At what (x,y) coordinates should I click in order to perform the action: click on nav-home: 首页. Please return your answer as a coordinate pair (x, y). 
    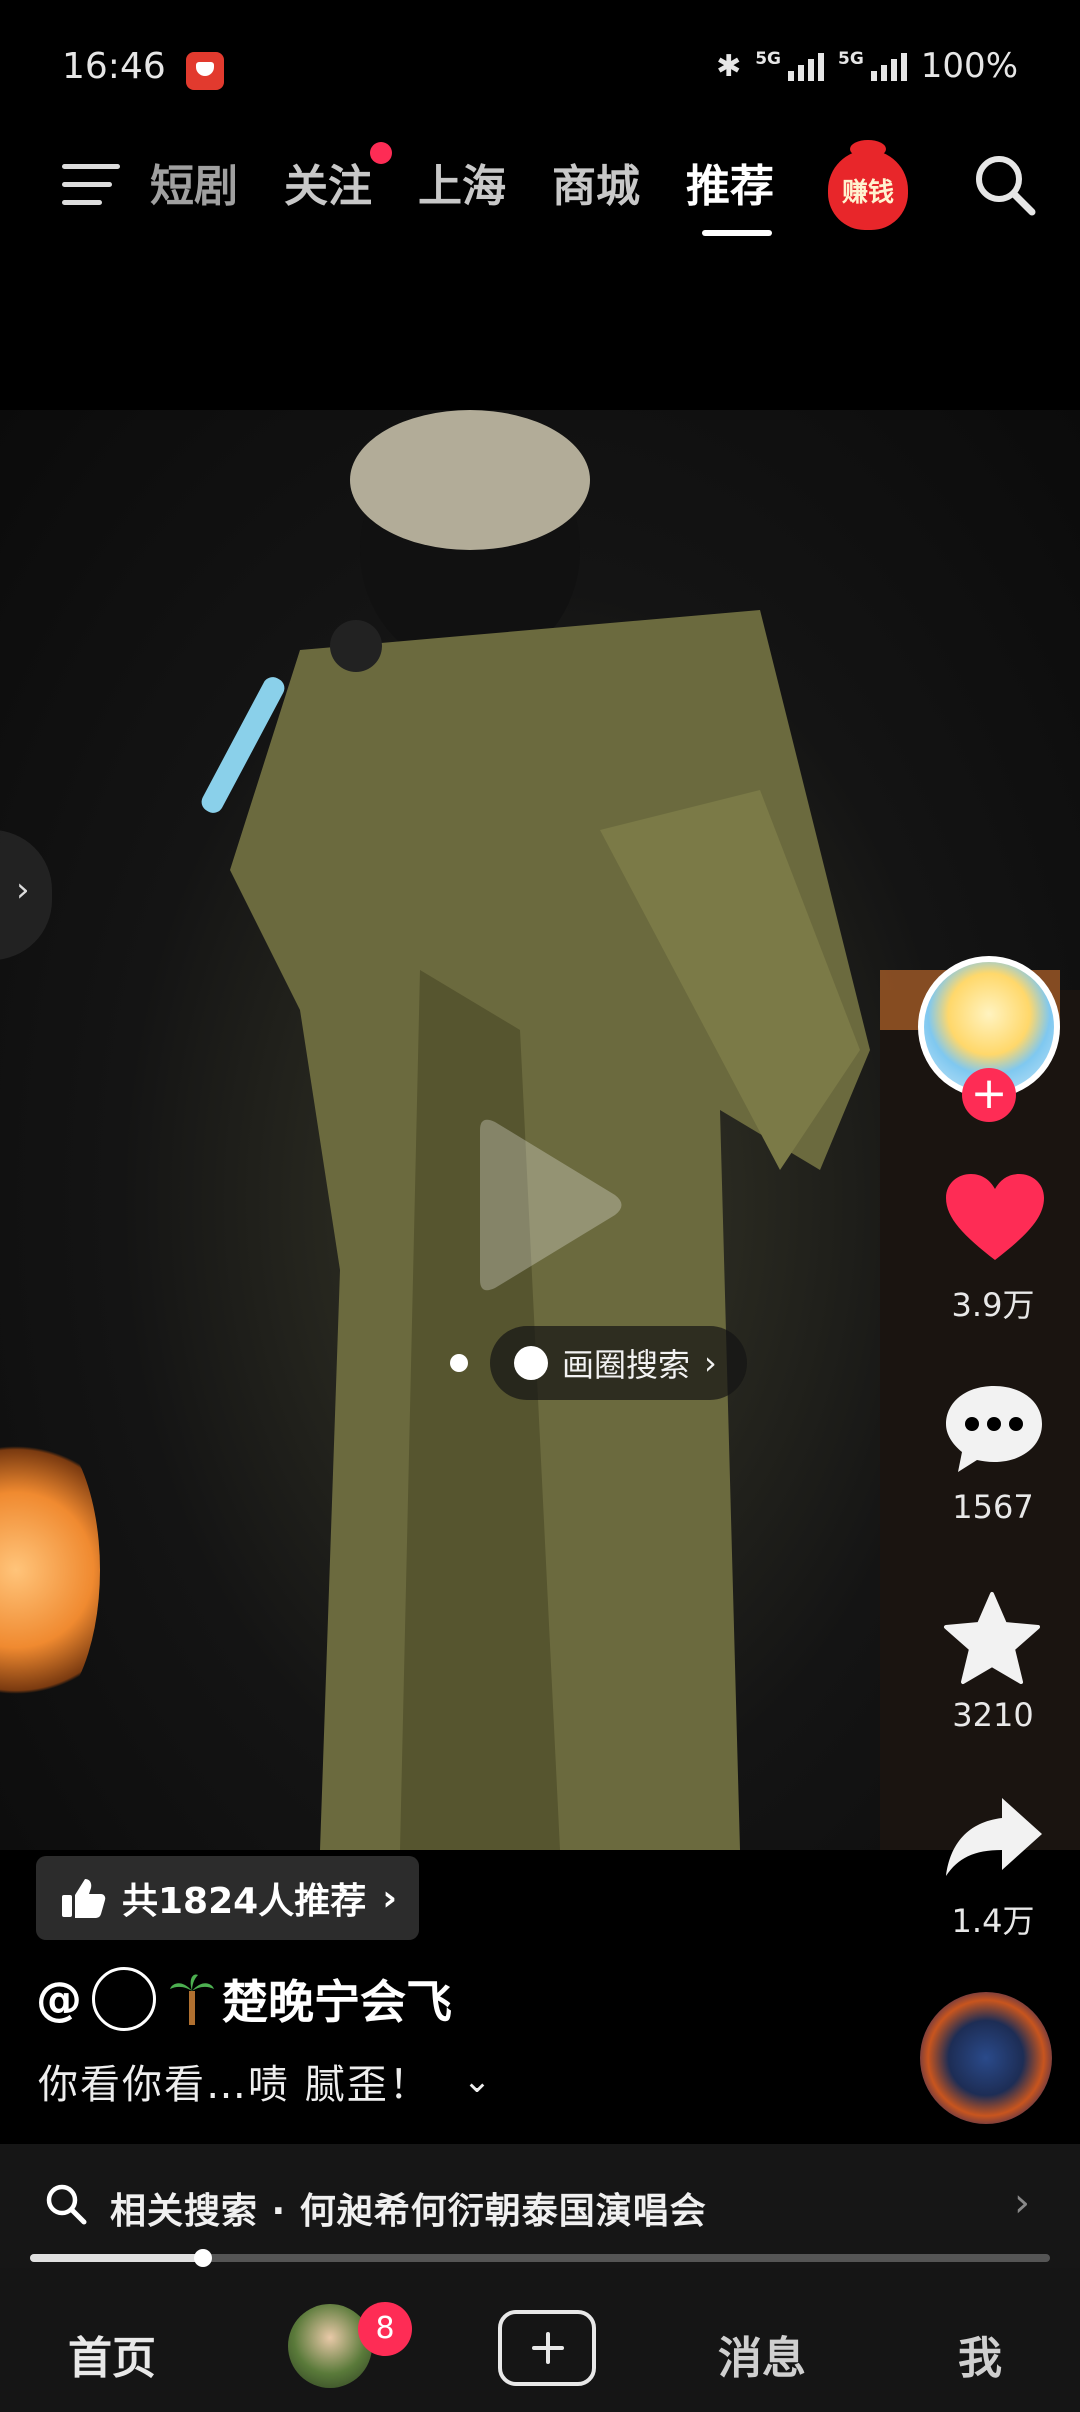
    Looking at the image, I should click on (112, 2354).